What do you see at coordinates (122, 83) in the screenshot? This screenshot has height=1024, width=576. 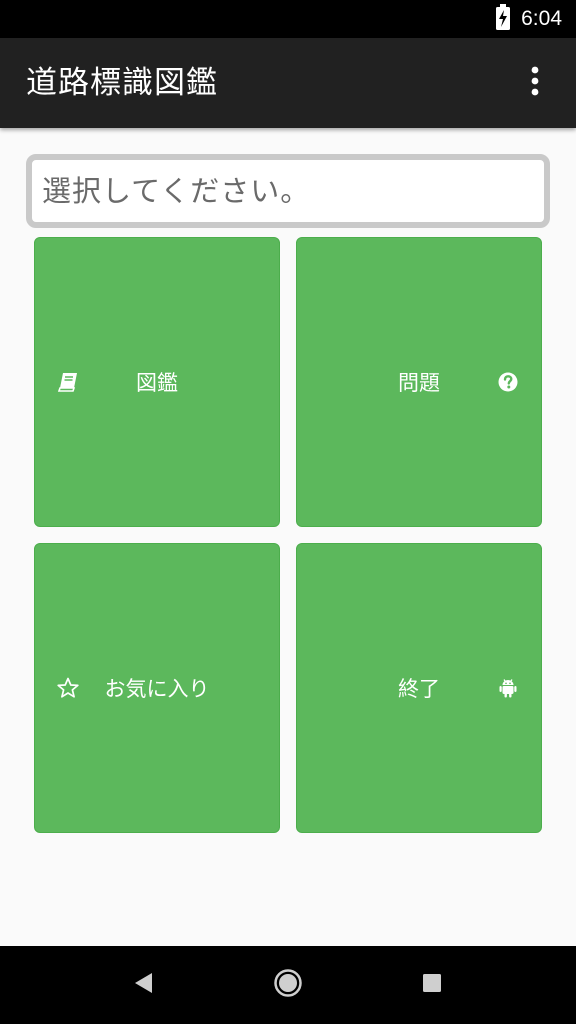 I see `app-title: 道路標識図鑑` at bounding box center [122, 83].